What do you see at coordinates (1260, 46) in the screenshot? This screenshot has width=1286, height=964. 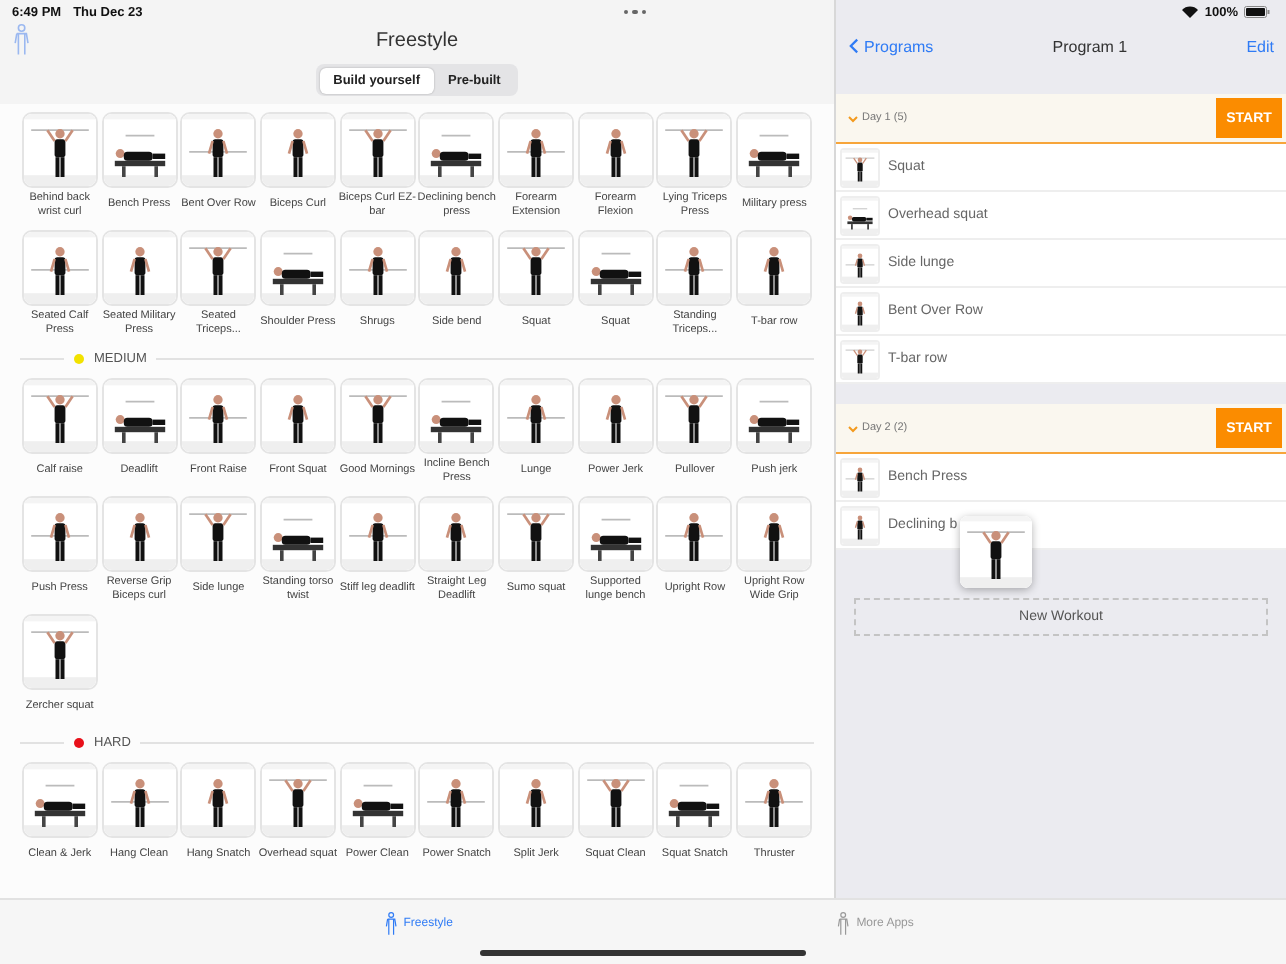 I see `edit-link: Edit` at bounding box center [1260, 46].